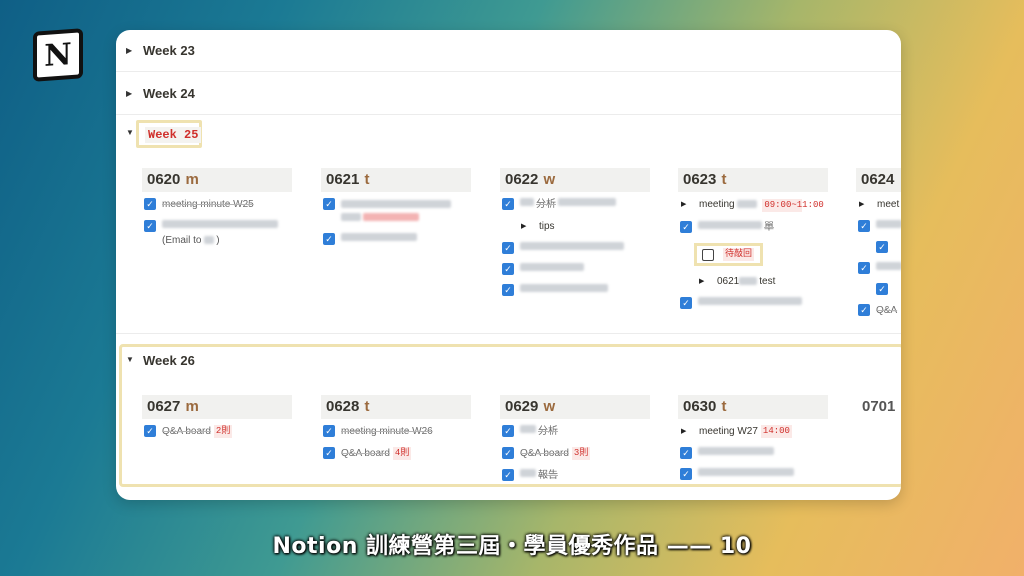 The height and width of the screenshot is (576, 1024). What do you see at coordinates (396, 407) in the screenshot?
I see `day-header: 0628 t` at bounding box center [396, 407].